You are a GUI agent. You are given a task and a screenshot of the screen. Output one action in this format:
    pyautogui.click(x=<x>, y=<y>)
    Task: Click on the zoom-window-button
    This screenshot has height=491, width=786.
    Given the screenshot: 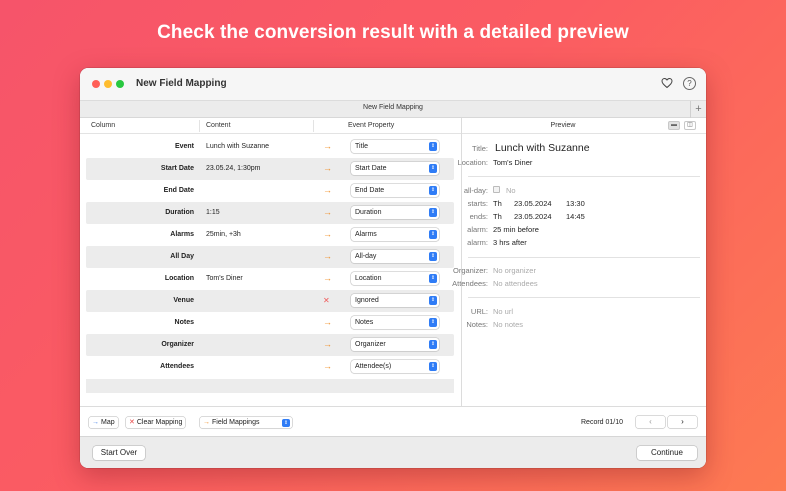 What is the action you would take?
    pyautogui.click(x=120, y=84)
    